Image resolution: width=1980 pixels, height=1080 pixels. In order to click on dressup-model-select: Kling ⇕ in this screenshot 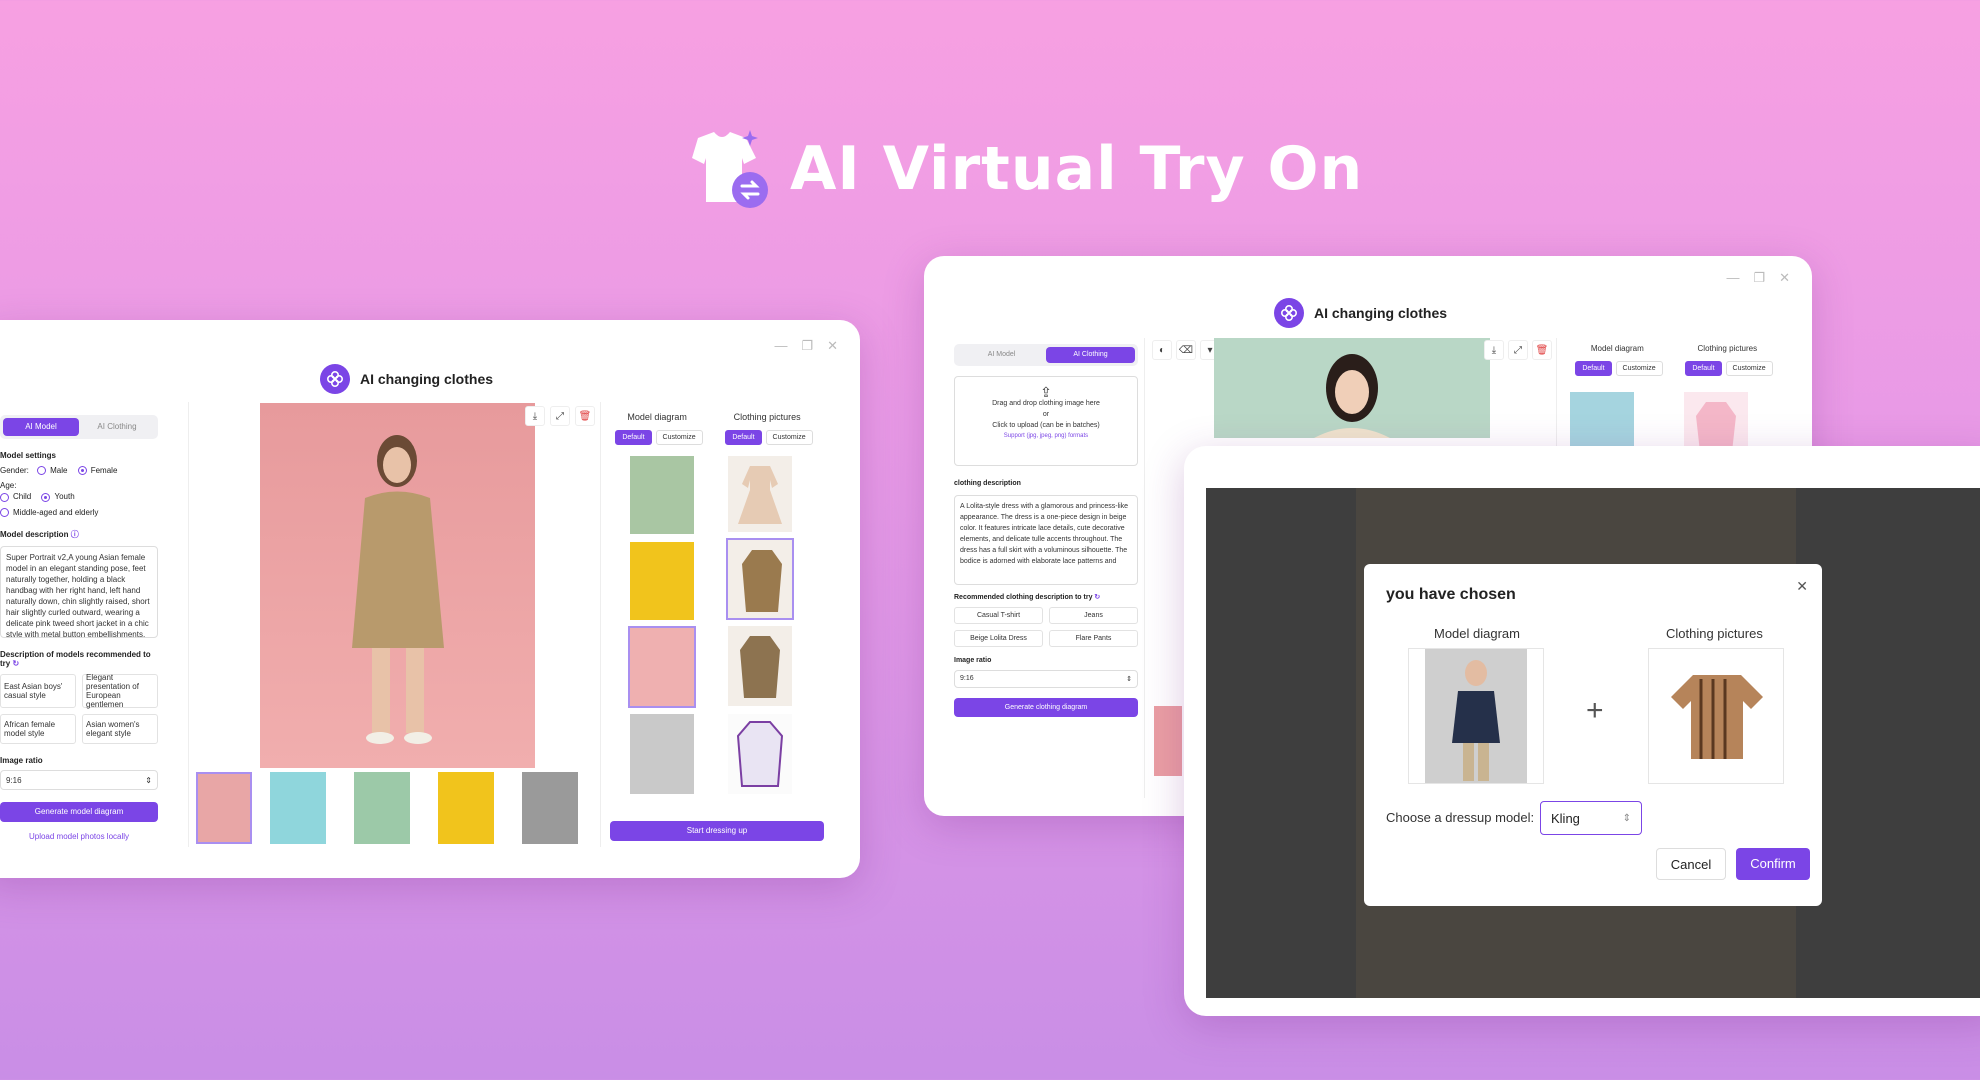, I will do `click(1591, 818)`.